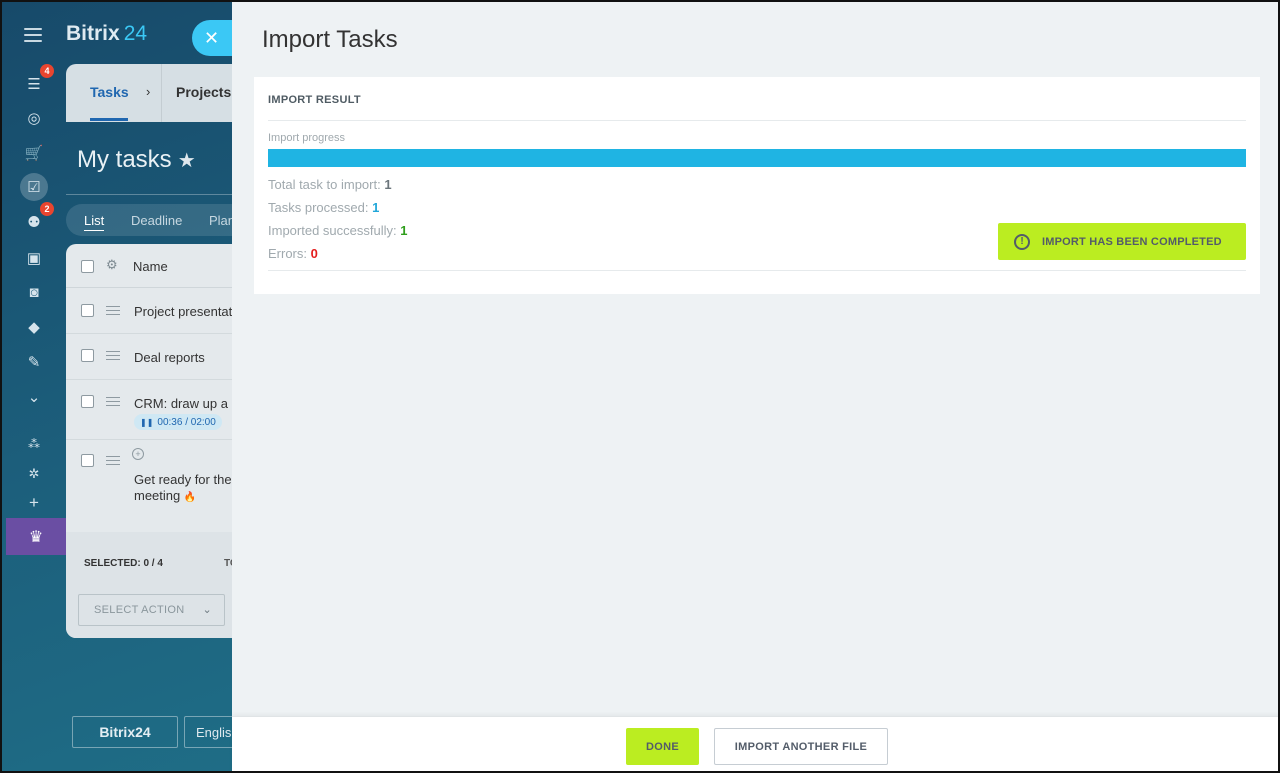 The width and height of the screenshot is (1280, 773). I want to click on progress-bar, so click(757, 158).